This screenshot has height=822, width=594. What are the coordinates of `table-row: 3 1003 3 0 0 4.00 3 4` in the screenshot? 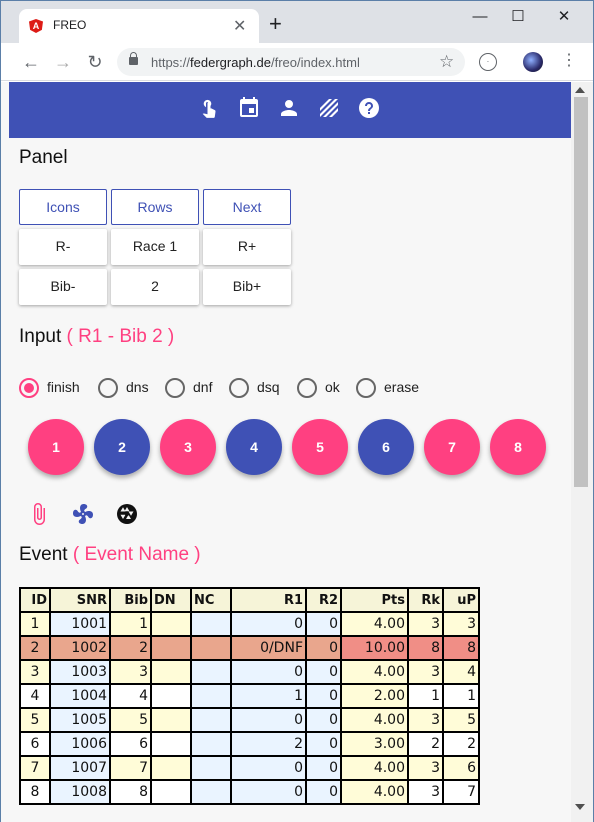 It's located at (249, 672).